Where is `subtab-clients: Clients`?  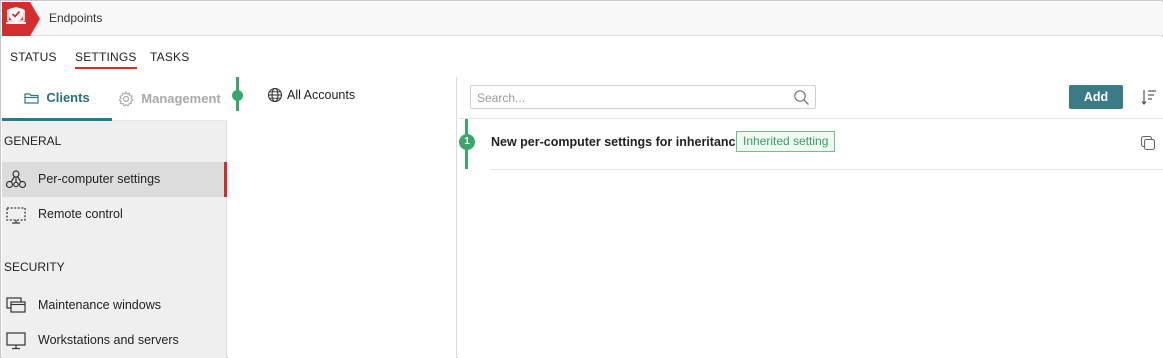
subtab-clients: Clients is located at coordinates (57, 99).